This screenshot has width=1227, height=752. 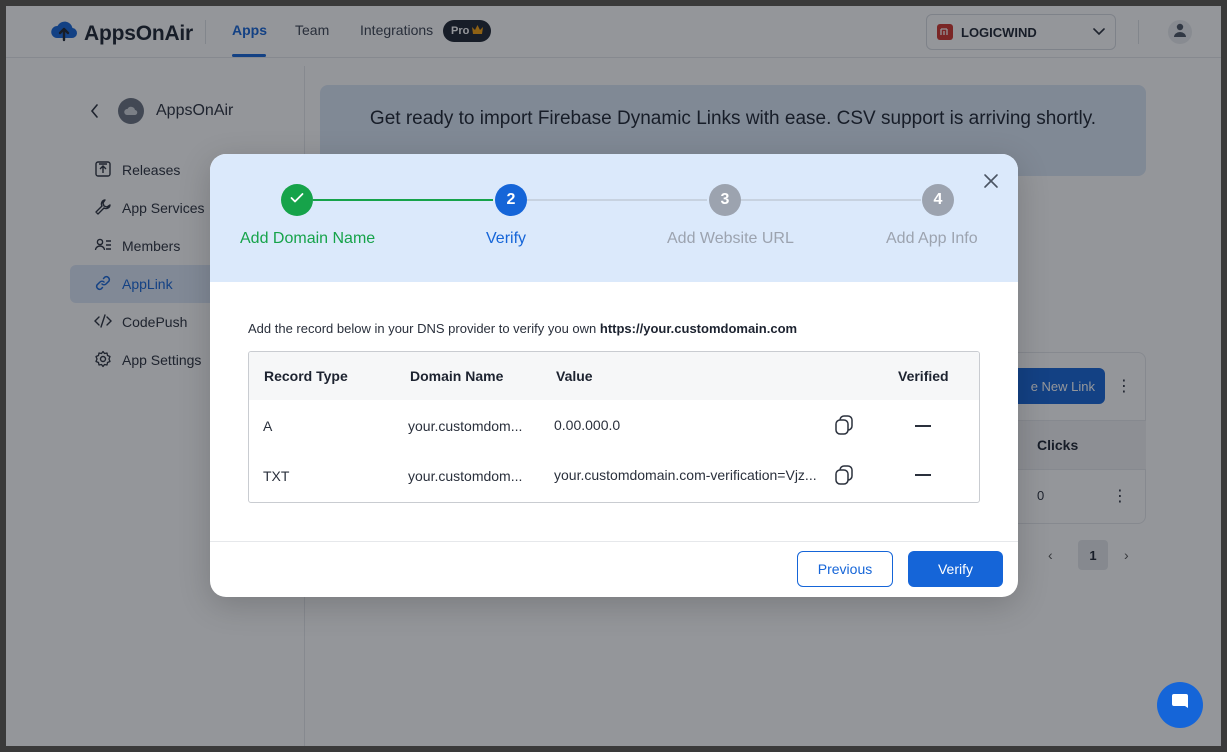 I want to click on step-number: 2, so click(x=511, y=199).